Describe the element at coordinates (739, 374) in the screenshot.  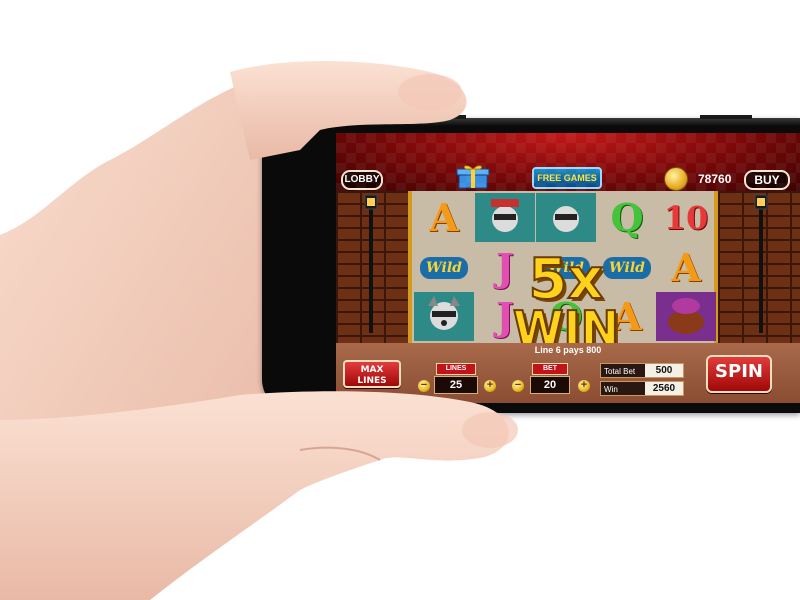
I see `spin-button: SPIN` at that location.